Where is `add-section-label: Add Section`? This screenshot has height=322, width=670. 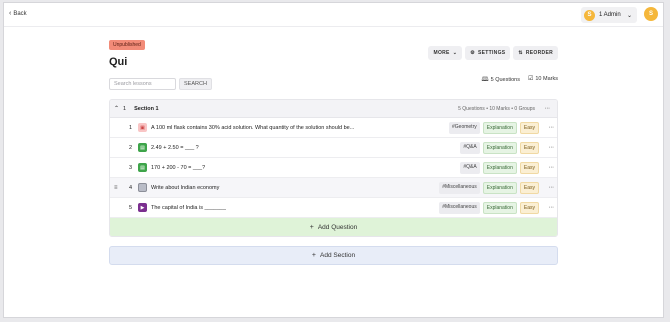
add-section-label: Add Section is located at coordinates (338, 255).